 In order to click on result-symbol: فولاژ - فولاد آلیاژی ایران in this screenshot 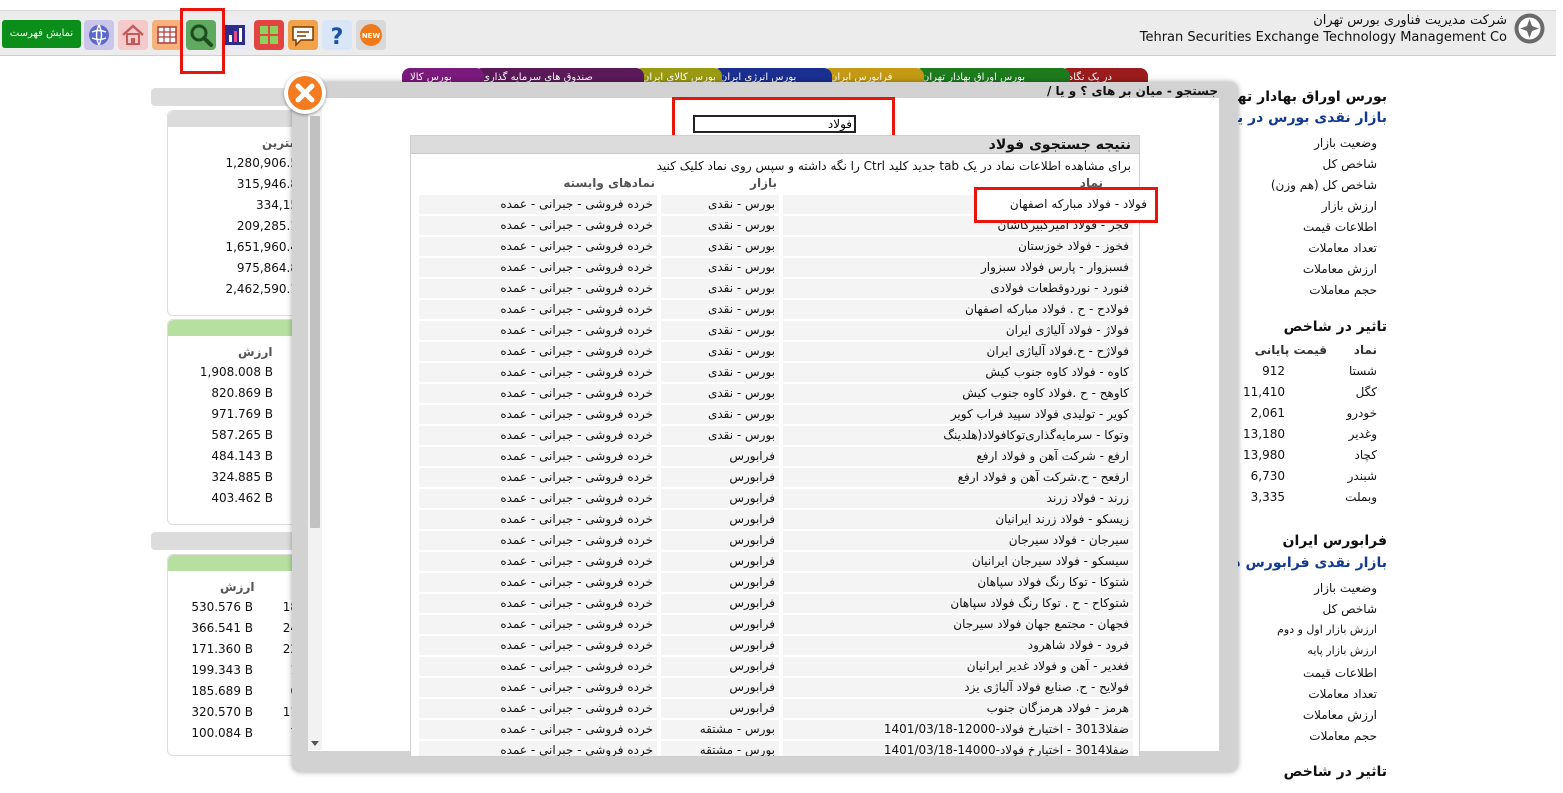, I will do `click(958, 330)`.